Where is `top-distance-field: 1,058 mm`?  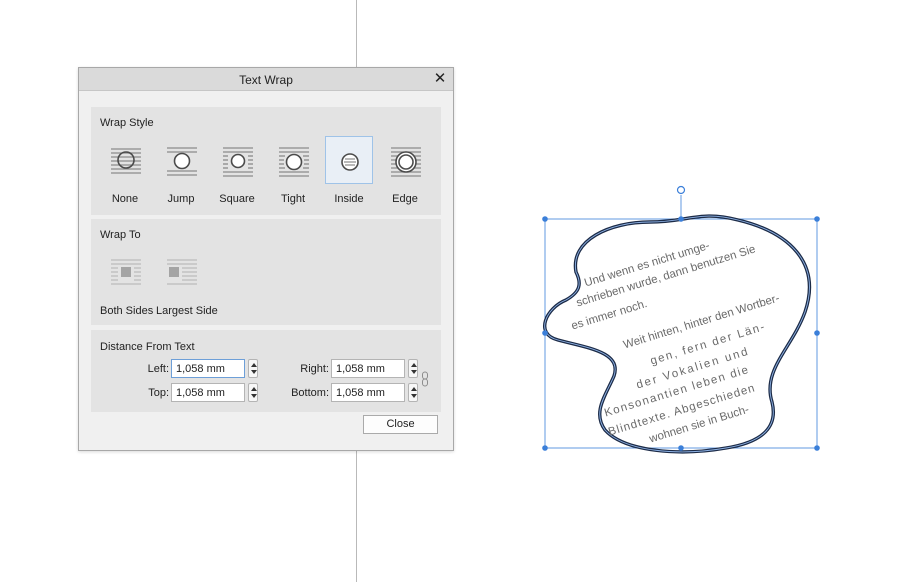 top-distance-field: 1,058 mm is located at coordinates (208, 392).